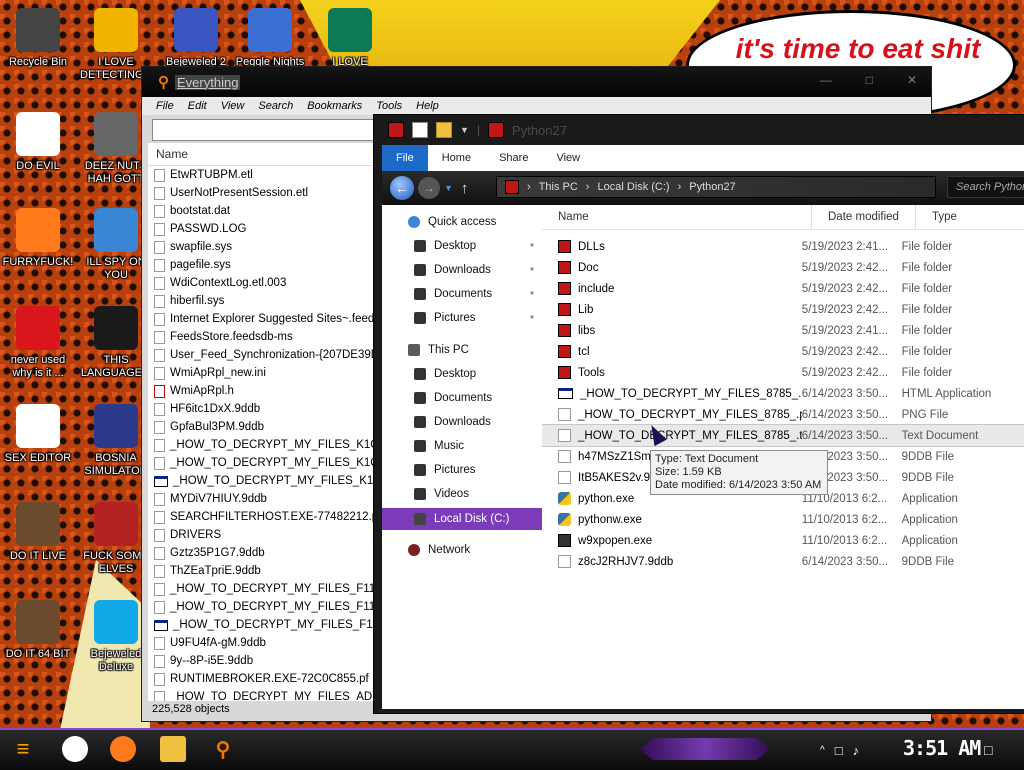 This screenshot has height=770, width=1024. I want to click on menu-bookmarks: Bookmarks, so click(334, 106).